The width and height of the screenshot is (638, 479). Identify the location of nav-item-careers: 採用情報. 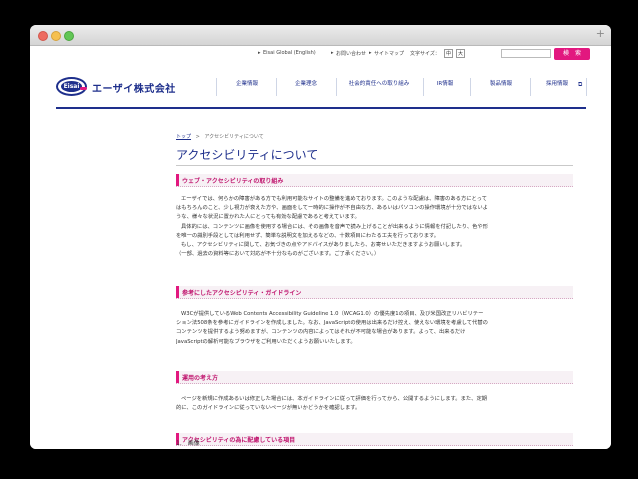
(557, 86).